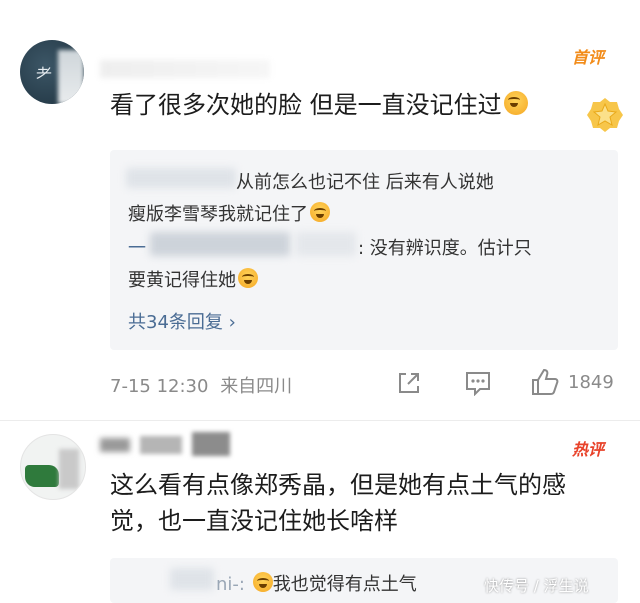  Describe the element at coordinates (316, 583) in the screenshot. I see `reply-line: ni-: 我也觉得有点土气` at that location.